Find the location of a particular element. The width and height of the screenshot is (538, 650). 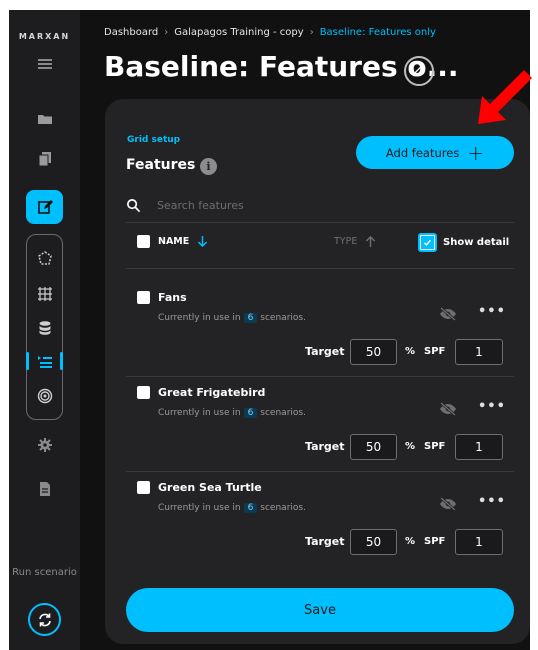

add-features-button: Add features + is located at coordinates (435, 152).